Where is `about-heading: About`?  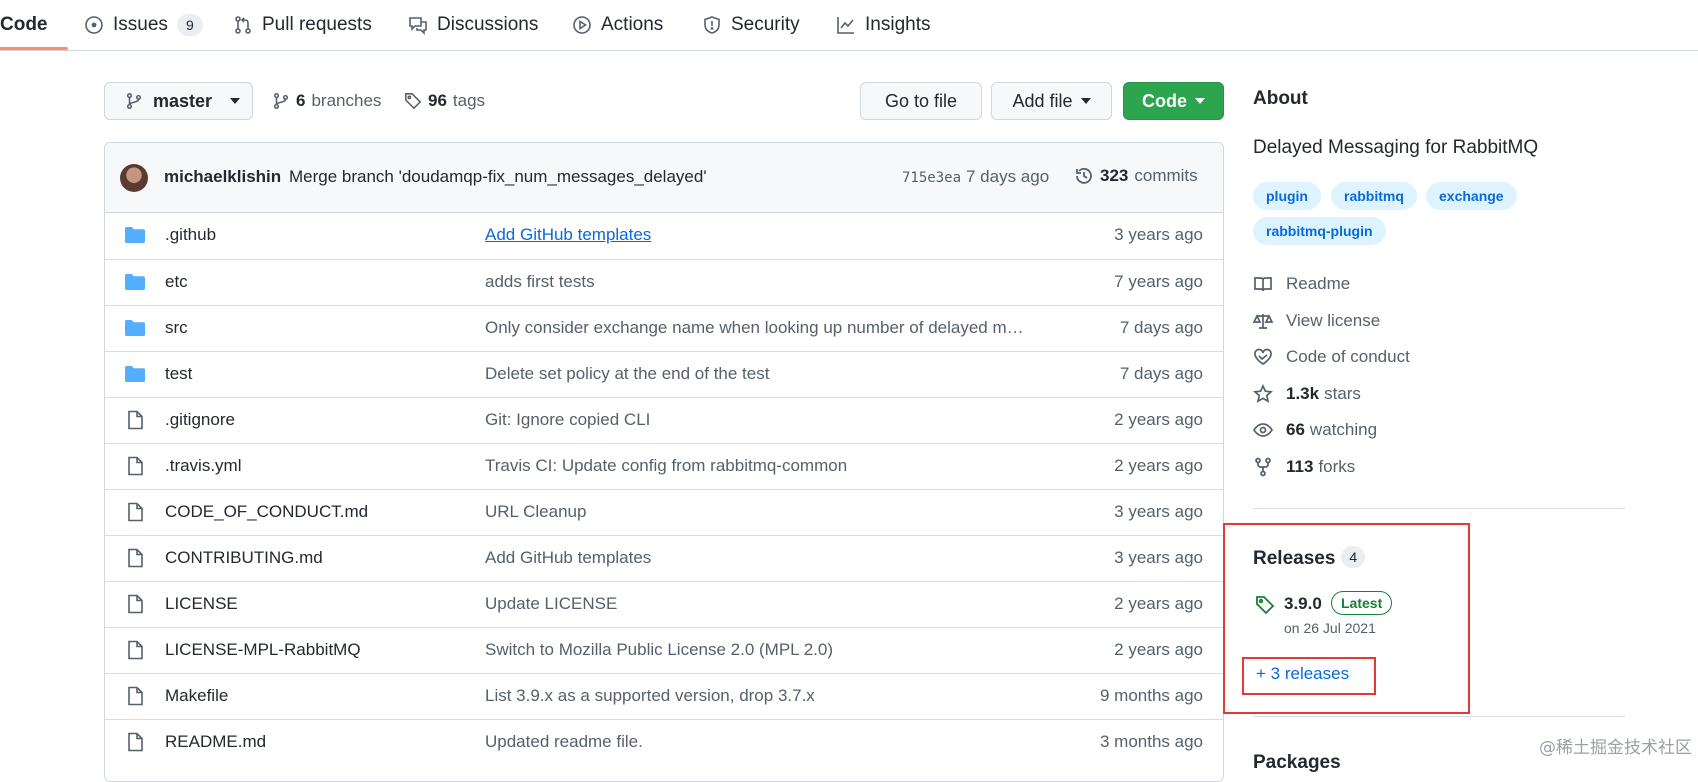 about-heading: About is located at coordinates (1280, 98).